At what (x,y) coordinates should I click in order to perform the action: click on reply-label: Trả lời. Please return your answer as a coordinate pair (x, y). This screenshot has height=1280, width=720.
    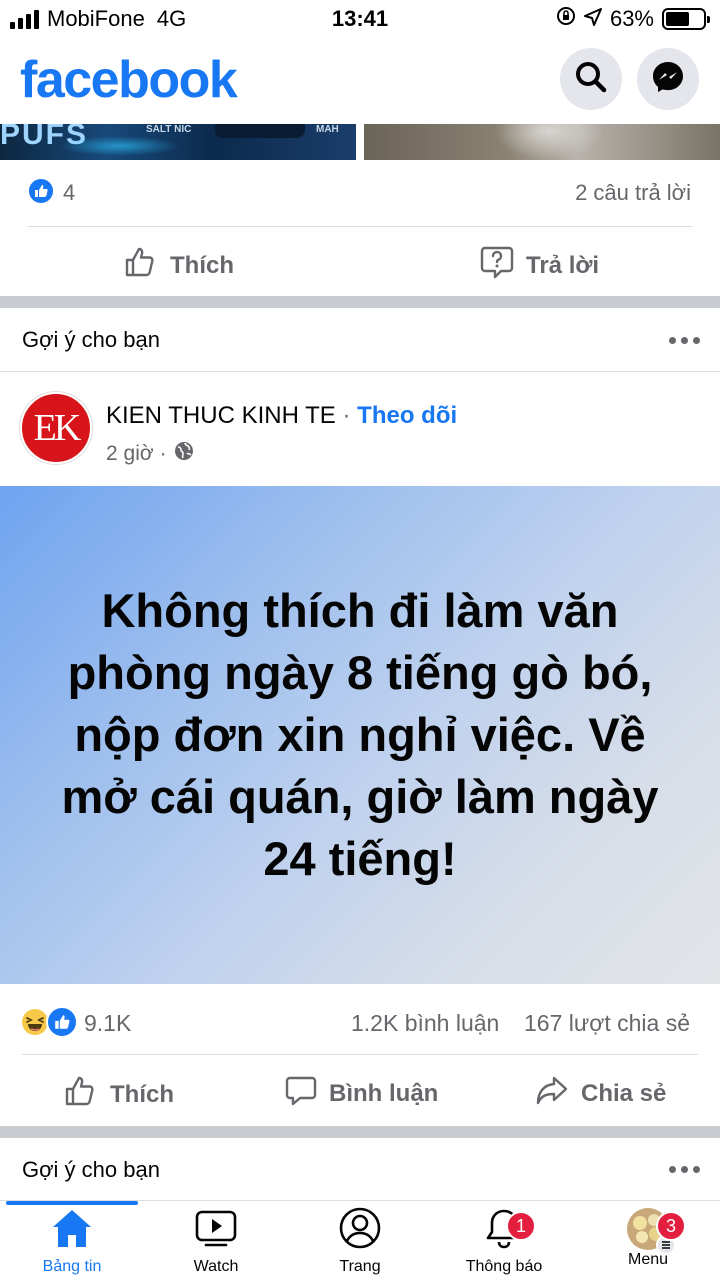
    Looking at the image, I should click on (563, 265).